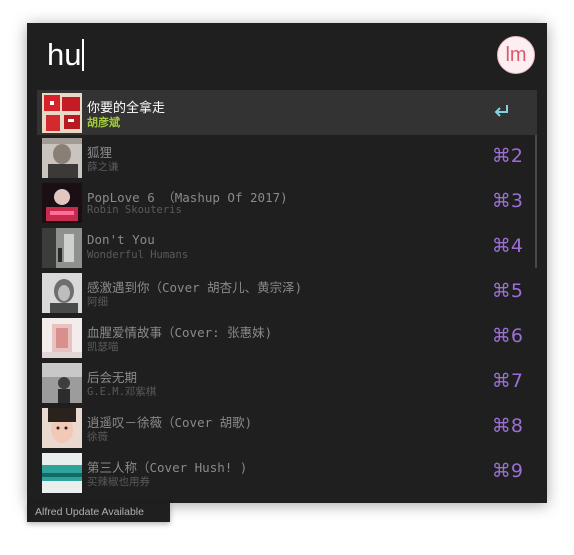 The image size is (574, 555). What do you see at coordinates (287, 55) in the screenshot?
I see `search-bar: hu lm` at bounding box center [287, 55].